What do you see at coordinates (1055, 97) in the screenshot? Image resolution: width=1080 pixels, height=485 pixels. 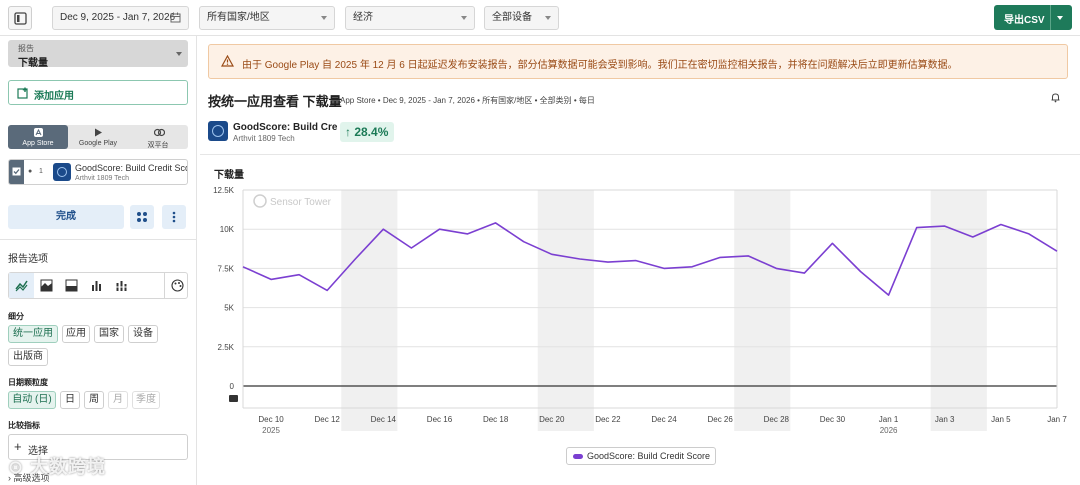 I see `bell-icon` at bounding box center [1055, 97].